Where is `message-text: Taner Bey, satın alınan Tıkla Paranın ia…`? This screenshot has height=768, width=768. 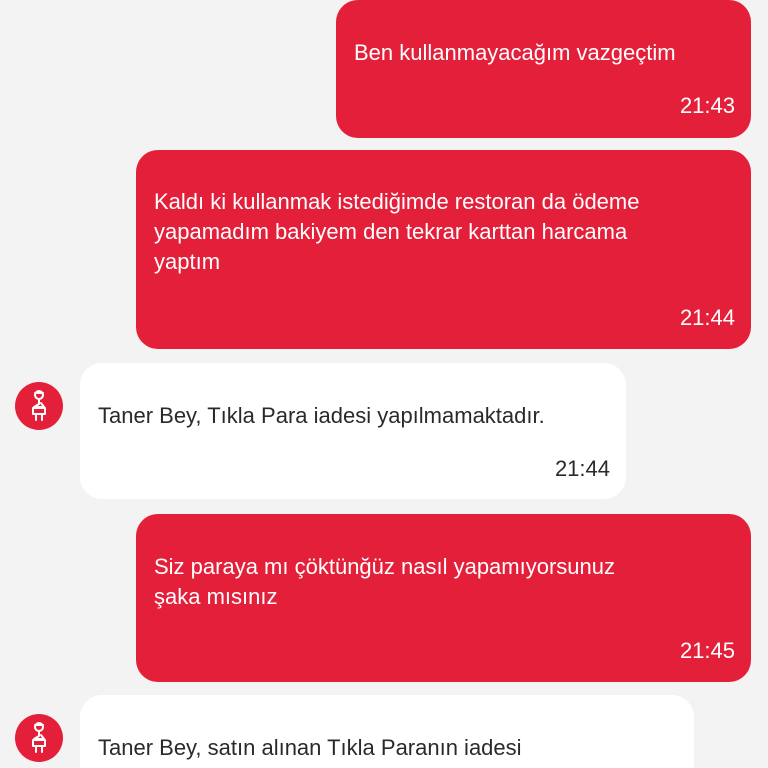 message-text: Taner Bey, satın alınan Tıkla Paranın ia… is located at coordinates (310, 747).